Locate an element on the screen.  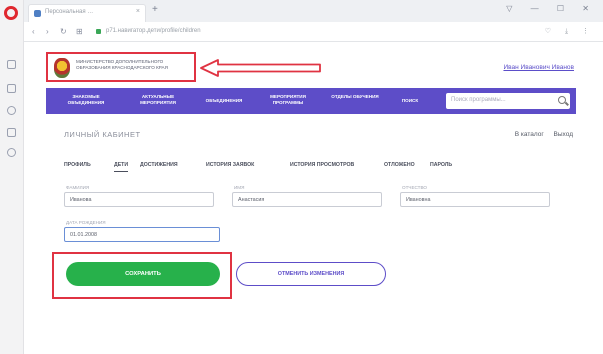
search-icon is located at coordinates (562, 100).